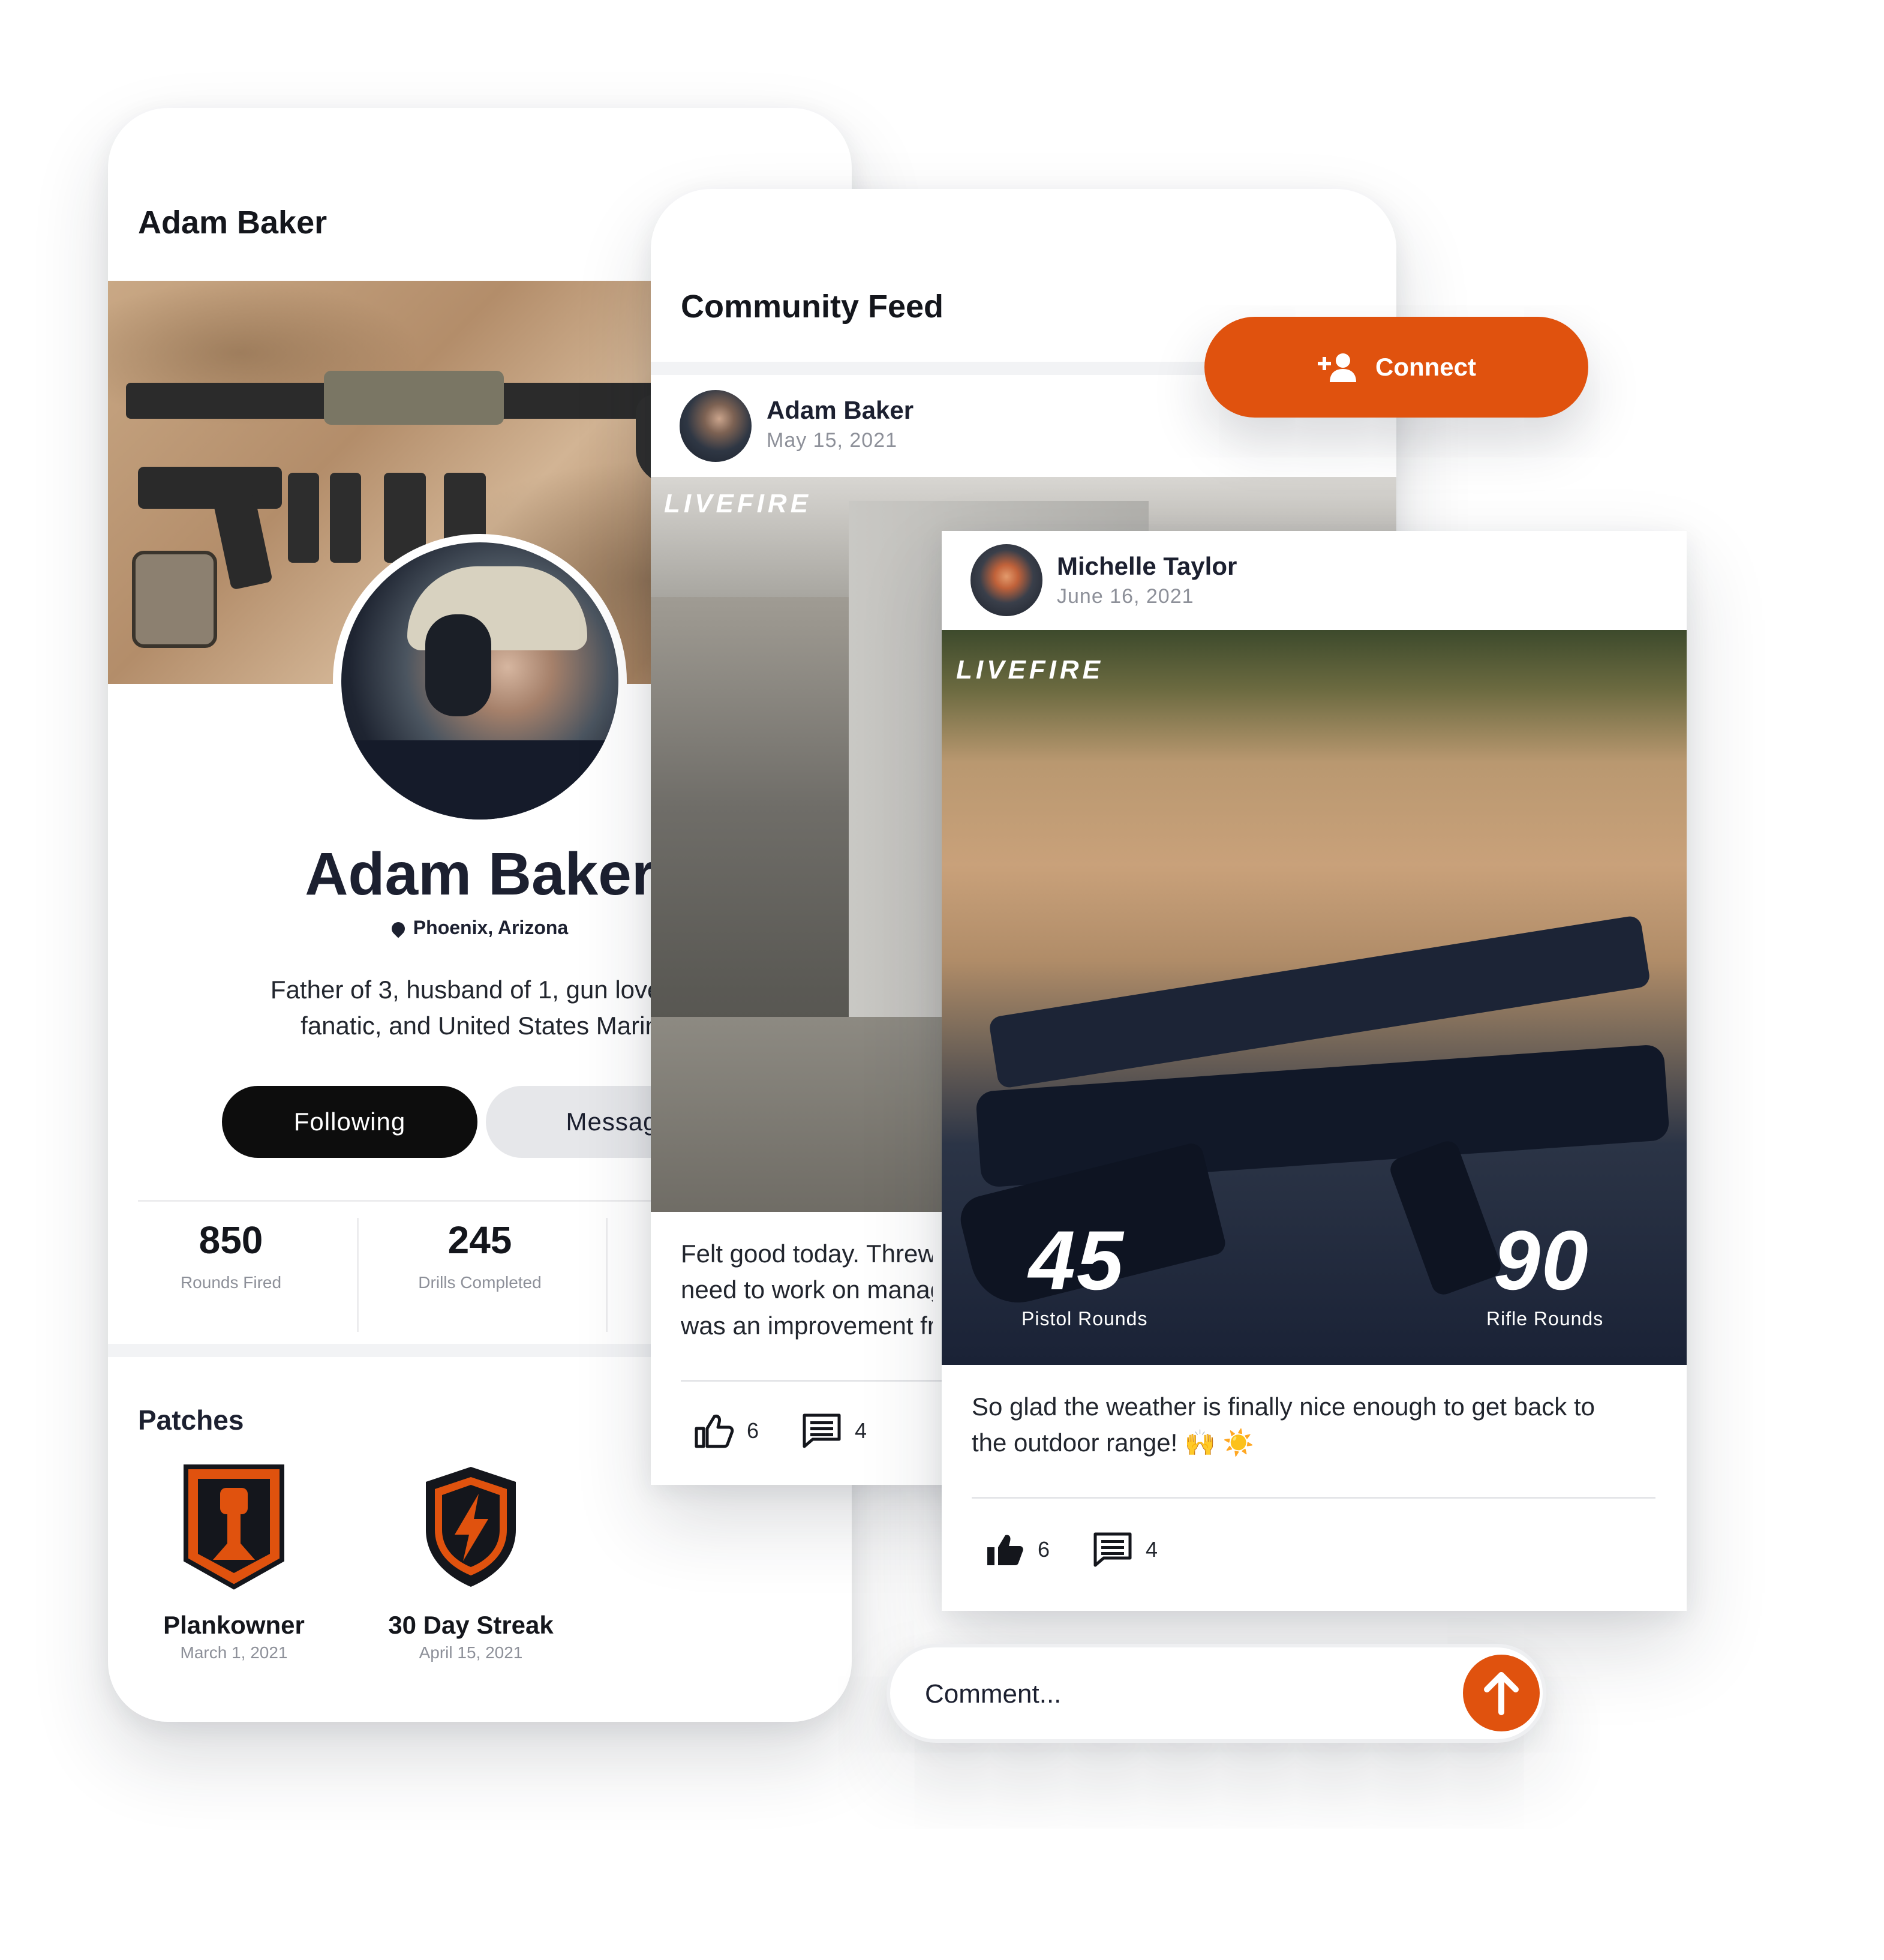 Image resolution: width=1884 pixels, height=1960 pixels. Describe the element at coordinates (1425, 367) in the screenshot. I see `connect-label: Connect` at that location.